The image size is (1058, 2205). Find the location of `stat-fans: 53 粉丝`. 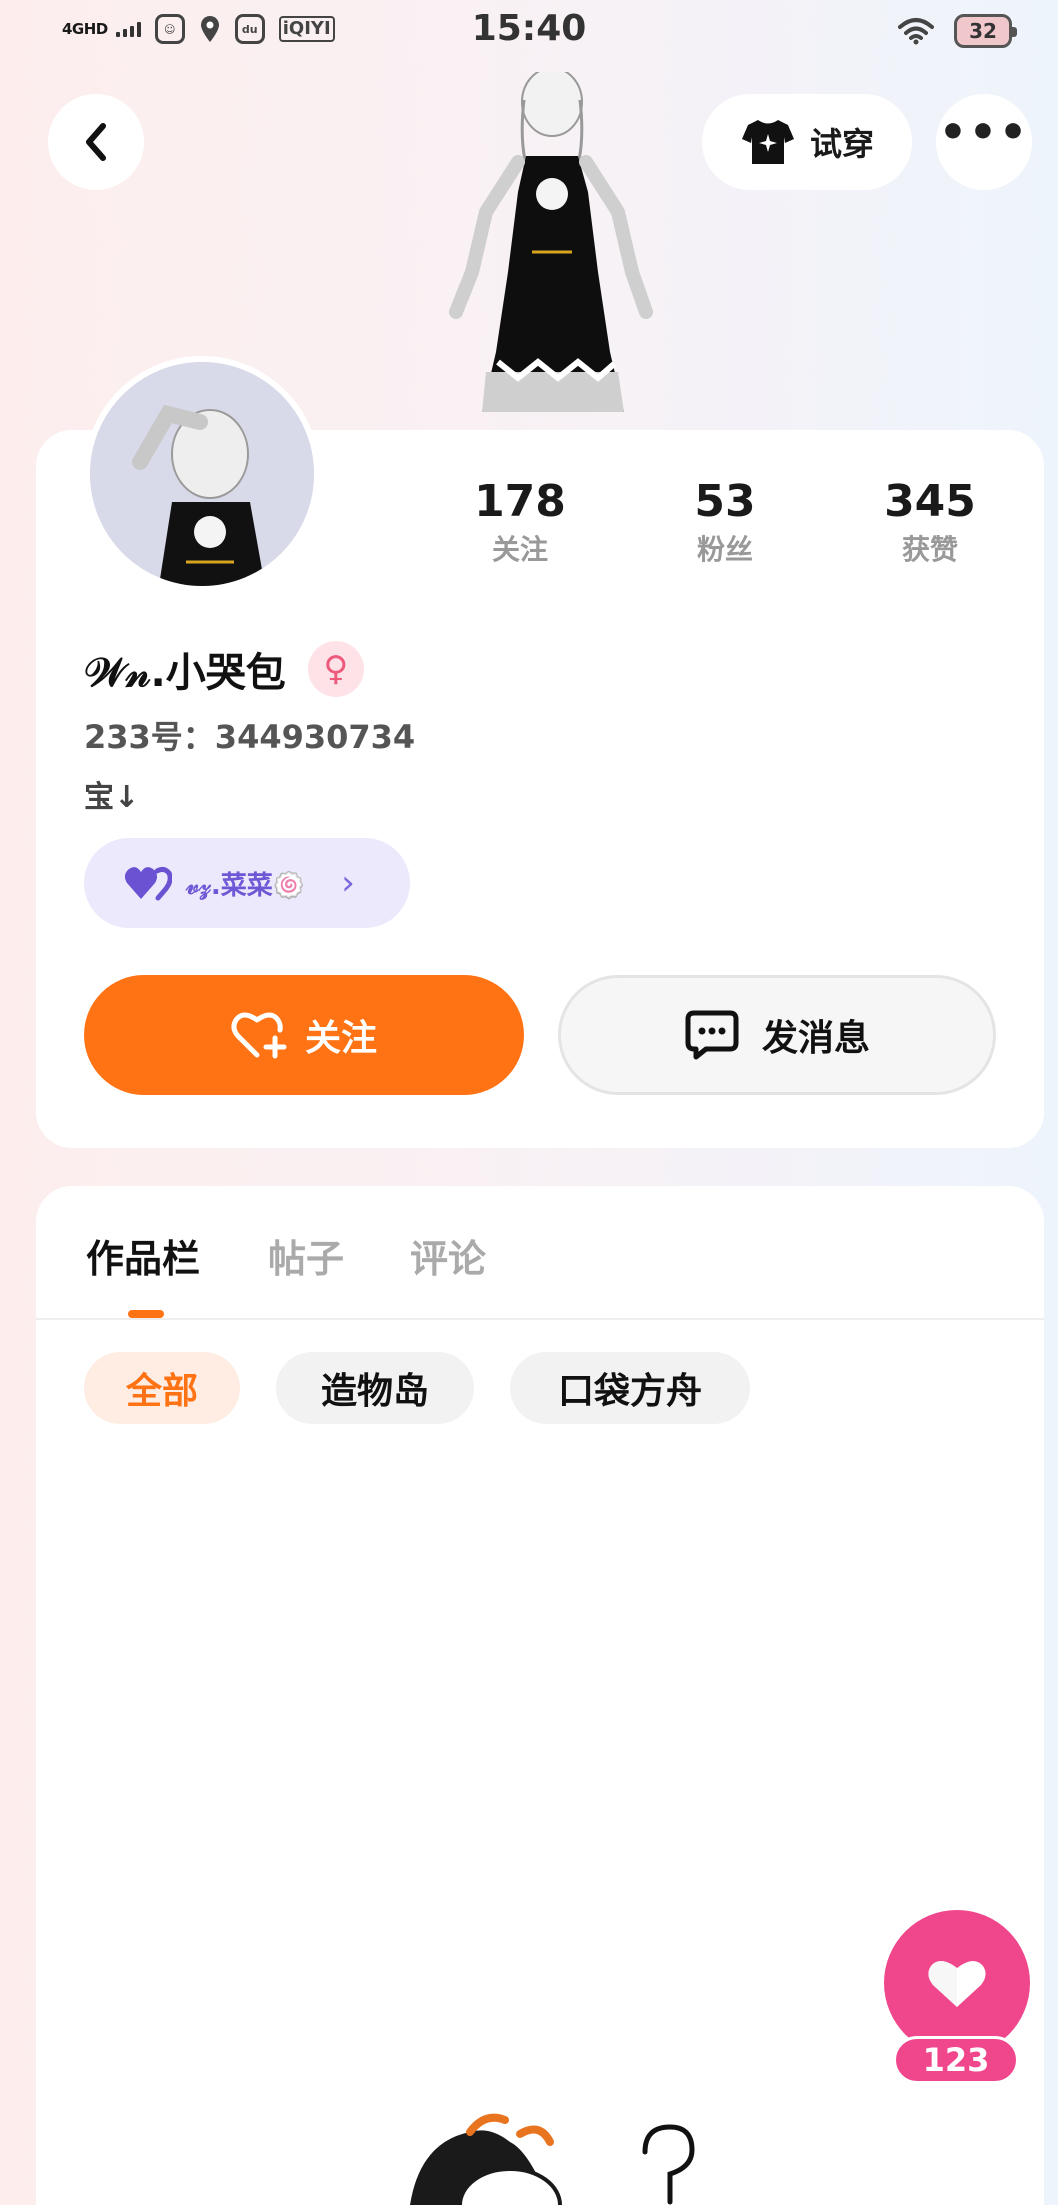

stat-fans: 53 粉丝 is located at coordinates (725, 522).